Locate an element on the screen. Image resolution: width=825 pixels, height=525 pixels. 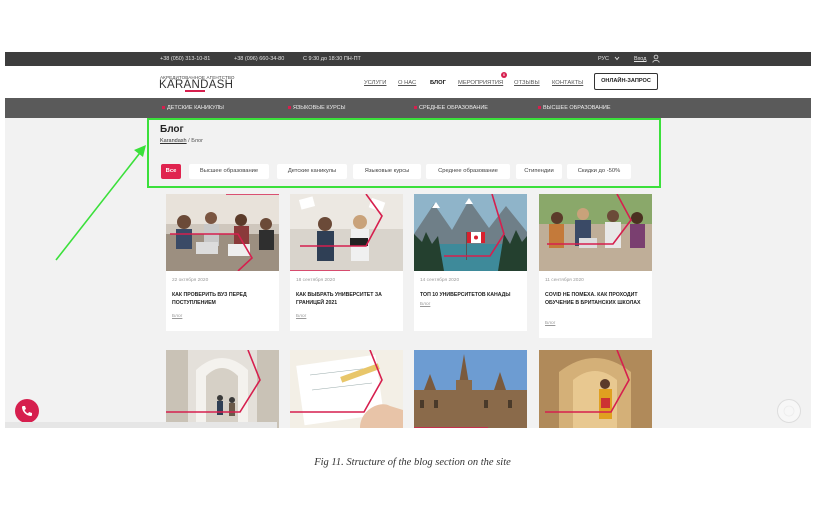
post-title: КАК ВЫБРАТЬ УНИВЕРСИТЕТ ЗА ГРАНИЦЕЙ 2021 is located at coordinates (346, 299).